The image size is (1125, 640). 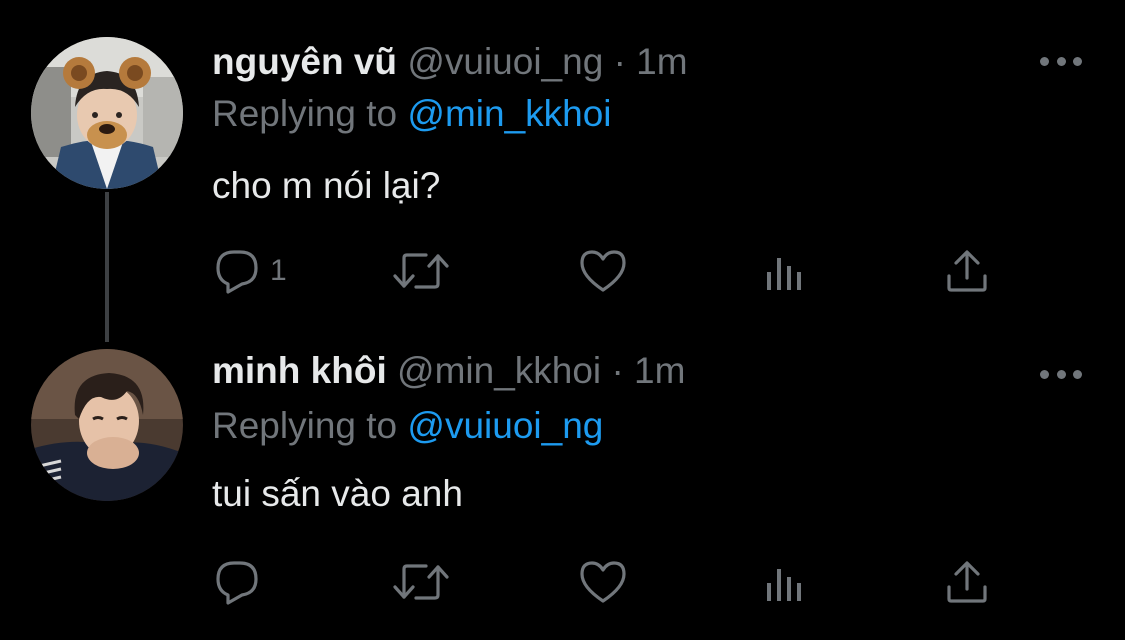 I want to click on user-handle: @min_kkhoi, so click(x=499, y=370).